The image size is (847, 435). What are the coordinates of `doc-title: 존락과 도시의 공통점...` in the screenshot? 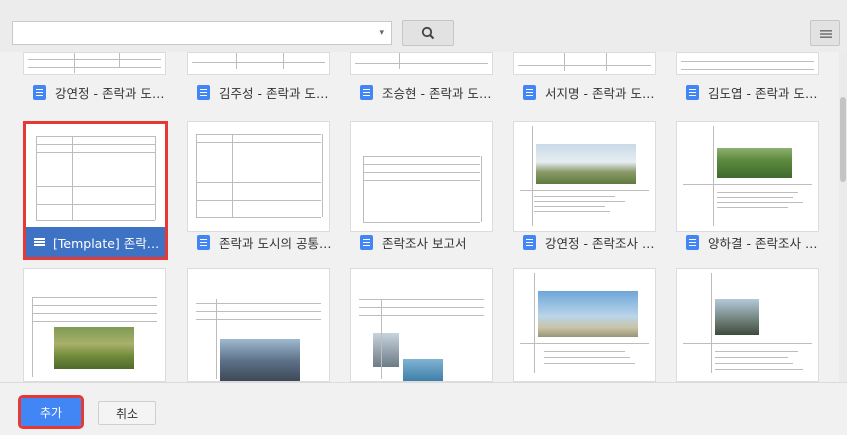 It's located at (275, 243).